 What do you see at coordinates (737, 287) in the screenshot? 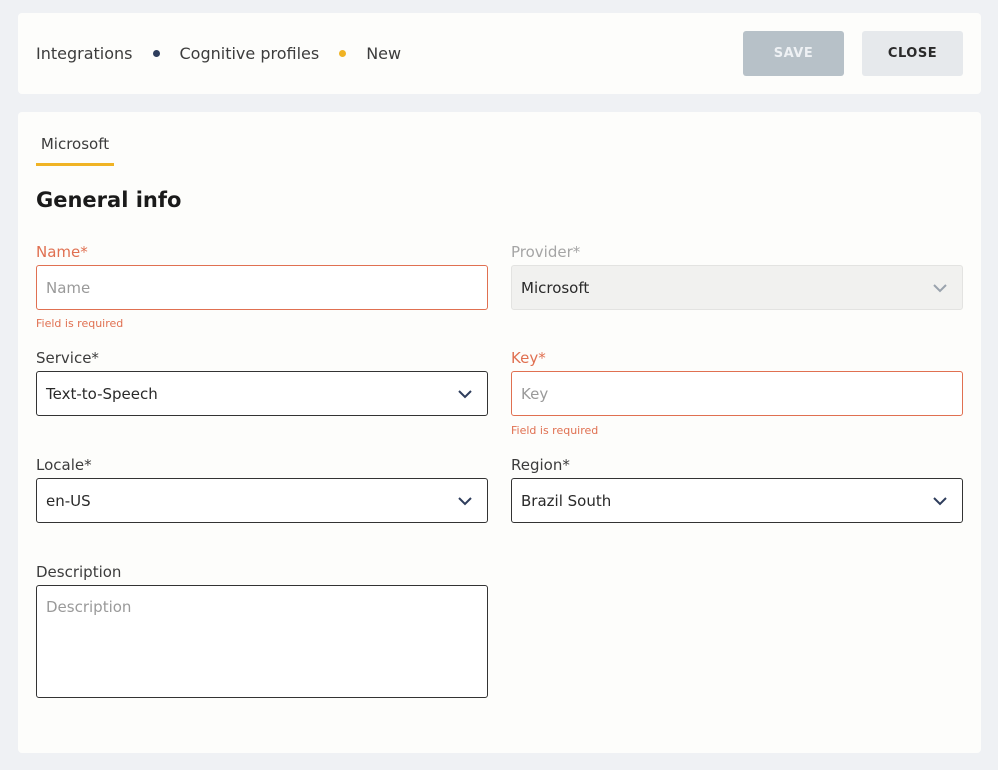
I see `provider-select: Microsoft` at bounding box center [737, 287].